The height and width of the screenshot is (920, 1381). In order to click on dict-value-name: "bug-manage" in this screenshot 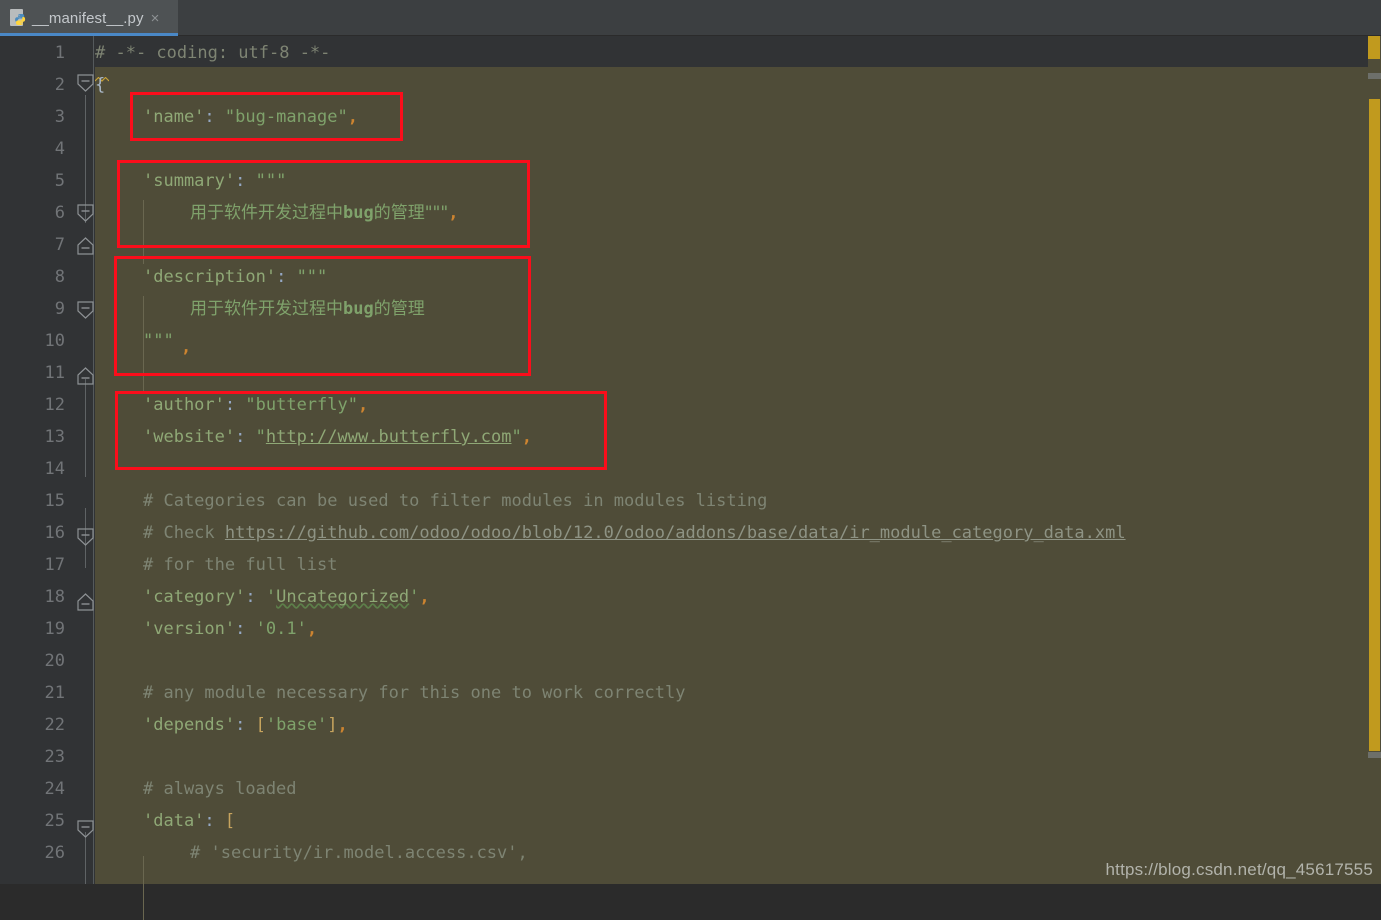, I will do `click(286, 117)`.